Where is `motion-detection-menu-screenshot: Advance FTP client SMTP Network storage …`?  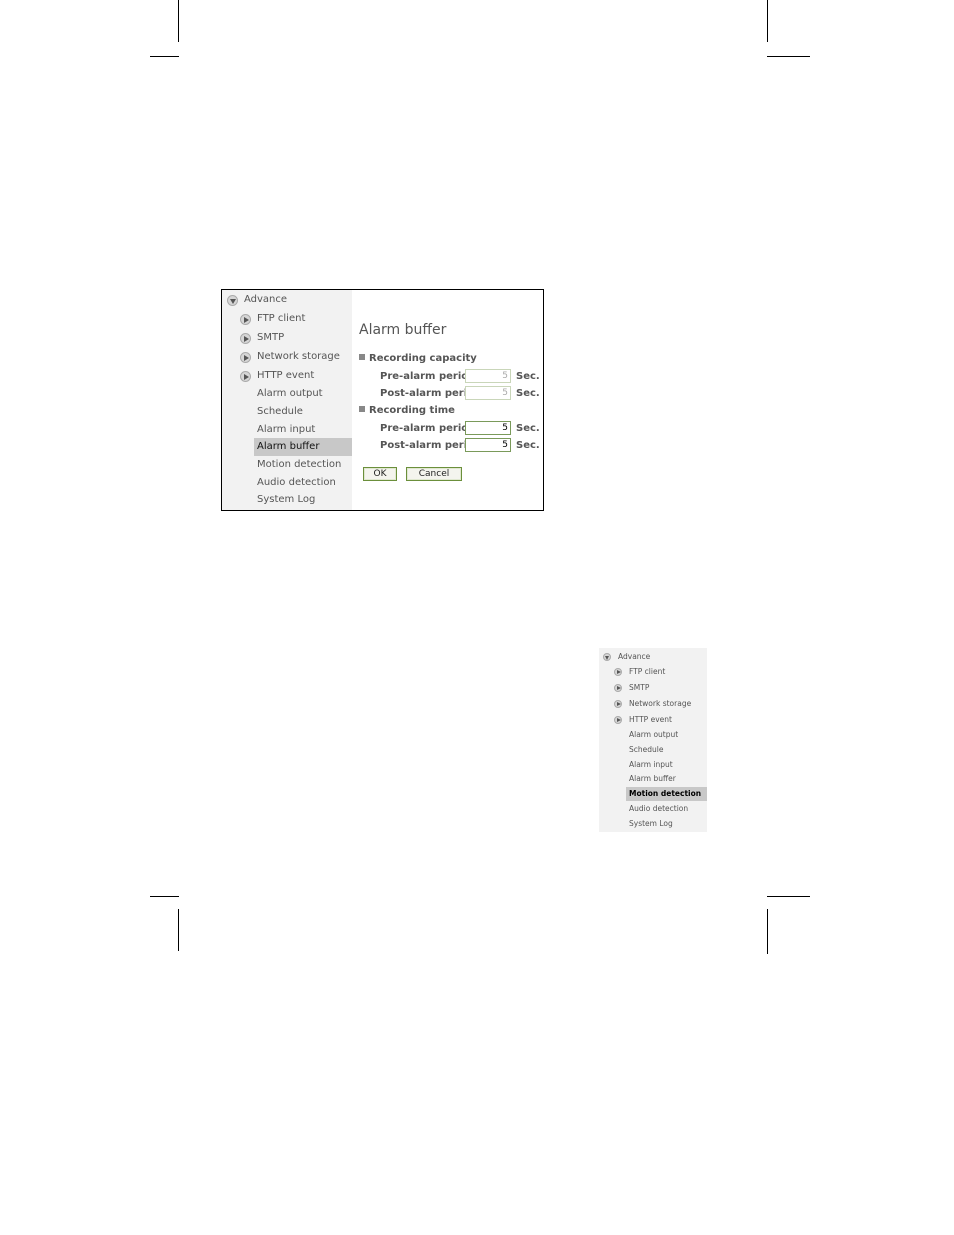
motion-detection-menu-screenshot: Advance FTP client SMTP Network storage … is located at coordinates (653, 740).